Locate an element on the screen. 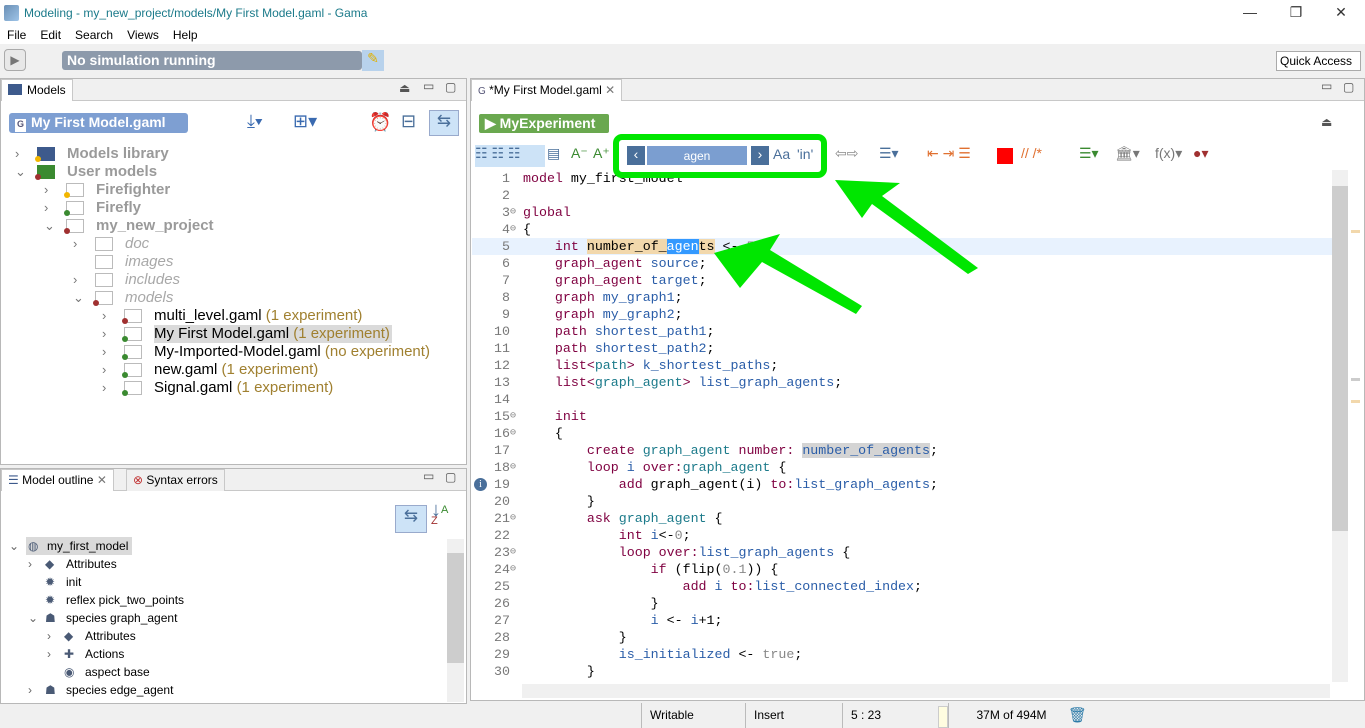 Image resolution: width=1365 pixels, height=728 pixels. arrow-to-selection is located at coordinates (788, 274).